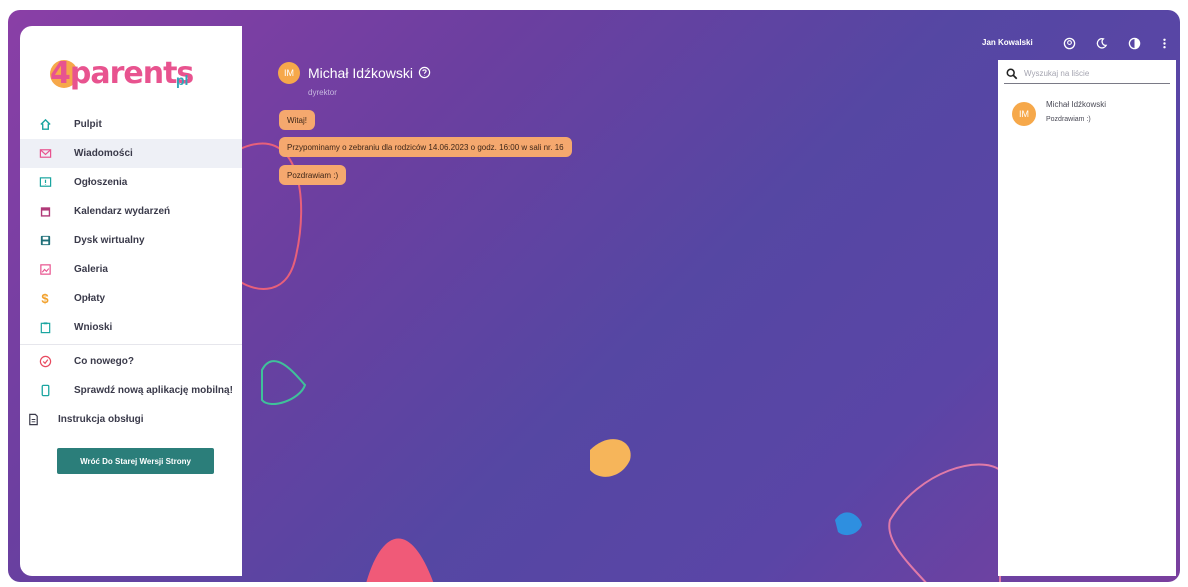 The height and width of the screenshot is (587, 1188). What do you see at coordinates (33, 420) in the screenshot?
I see `document-icon` at bounding box center [33, 420].